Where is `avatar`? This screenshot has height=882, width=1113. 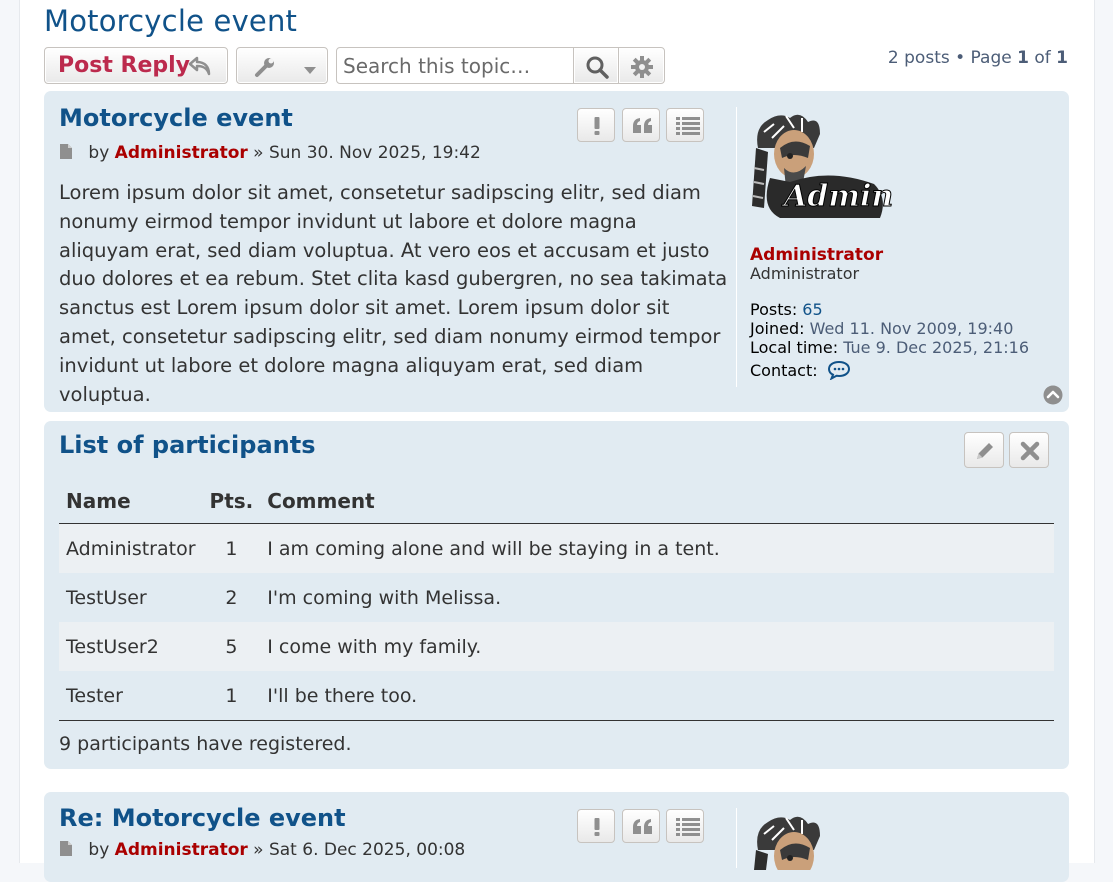
avatar is located at coordinates (821, 845).